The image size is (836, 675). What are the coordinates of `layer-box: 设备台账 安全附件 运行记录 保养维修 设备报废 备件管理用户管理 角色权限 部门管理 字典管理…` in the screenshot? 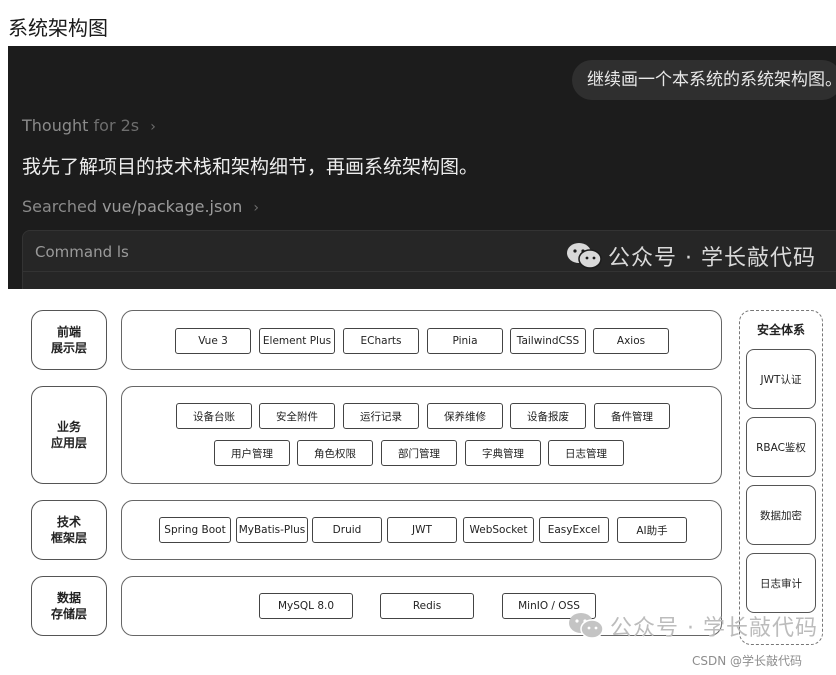 It's located at (421, 435).